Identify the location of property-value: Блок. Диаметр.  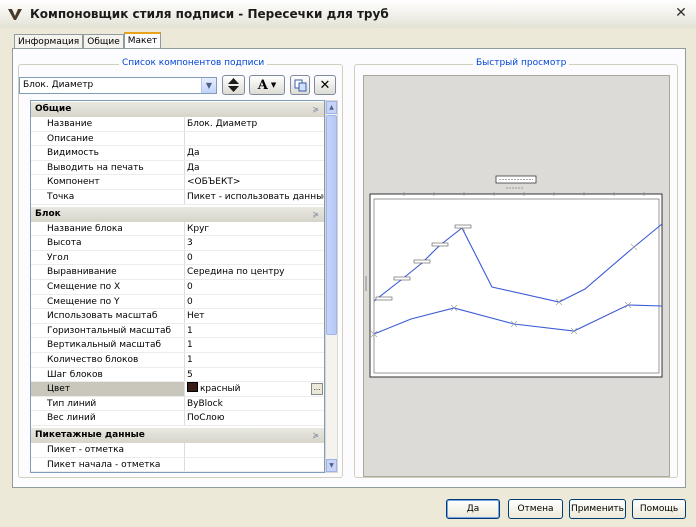
(222, 124).